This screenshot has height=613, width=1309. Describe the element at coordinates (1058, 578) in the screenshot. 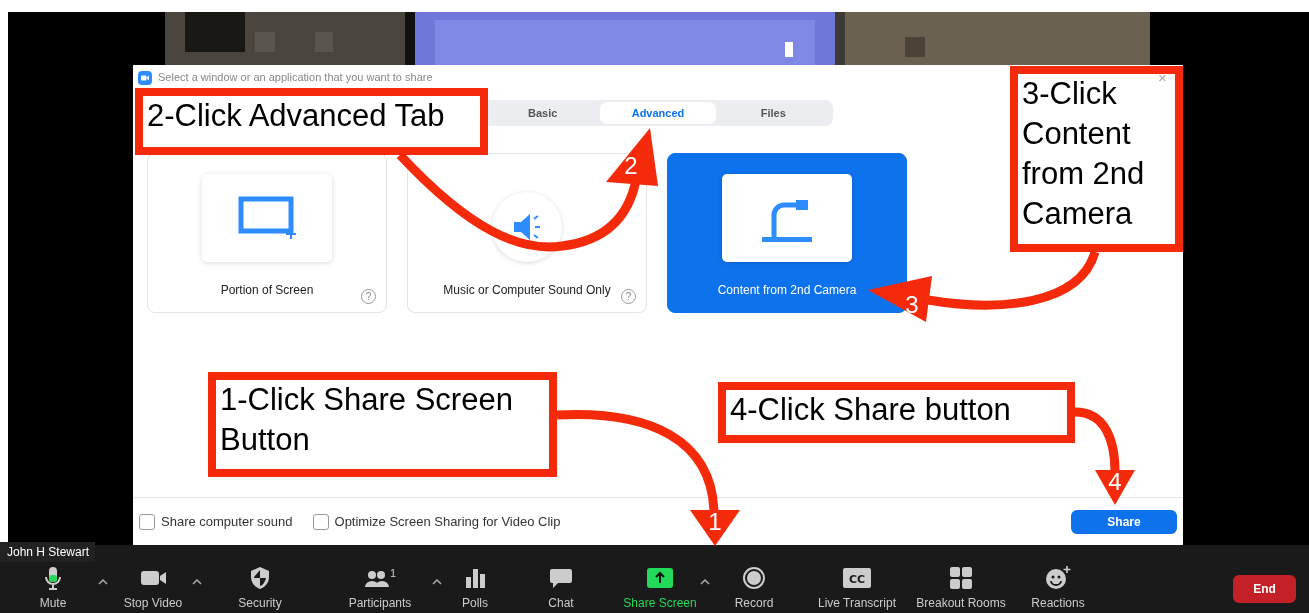

I see `smiley-icon` at that location.